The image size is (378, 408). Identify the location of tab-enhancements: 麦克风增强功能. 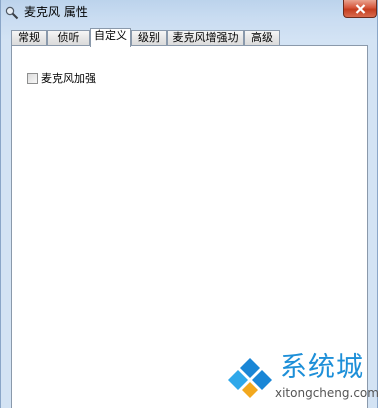
(205, 44).